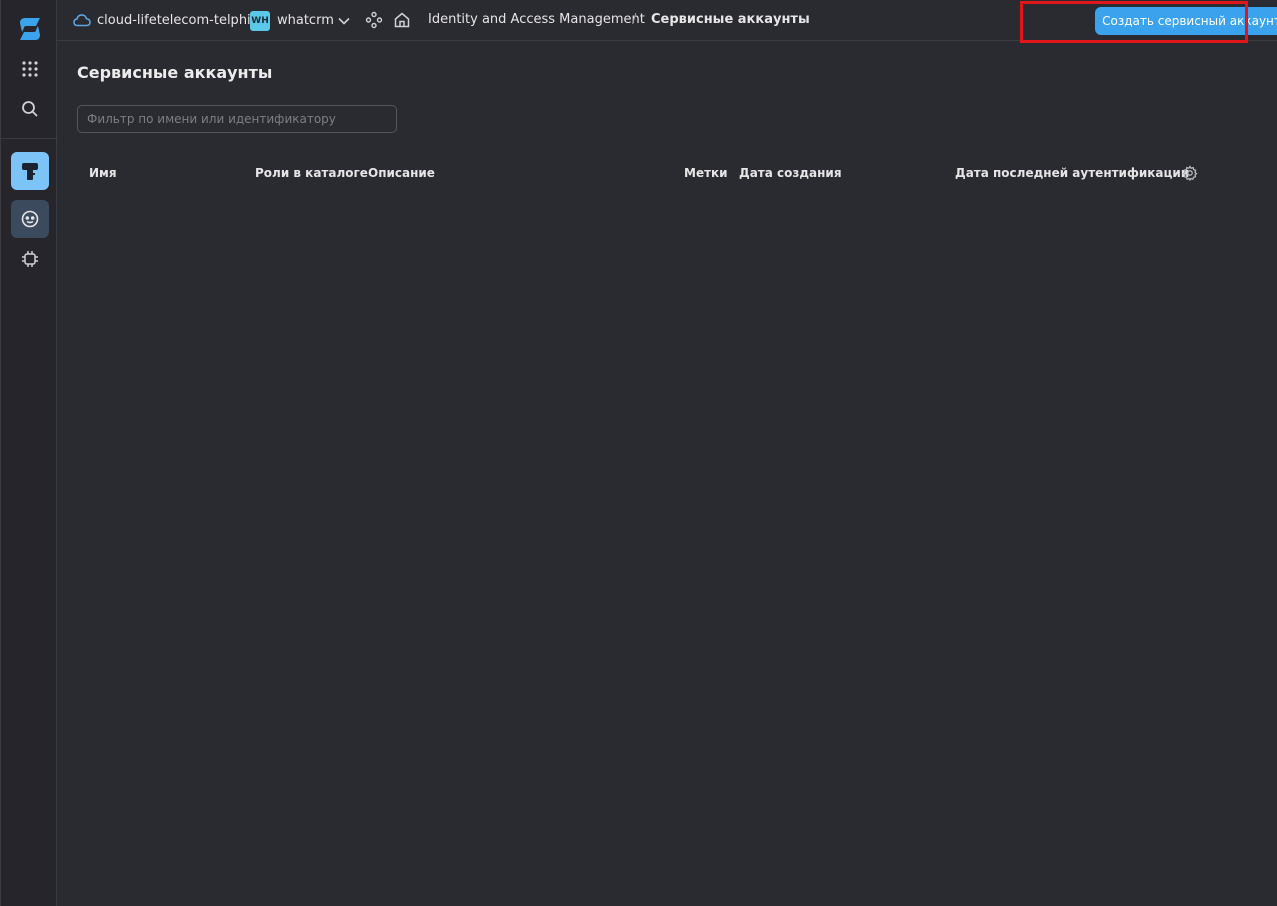 This screenshot has height=906, width=1277. Describe the element at coordinates (260, 21) in the screenshot. I see `folder-badge: WH` at that location.